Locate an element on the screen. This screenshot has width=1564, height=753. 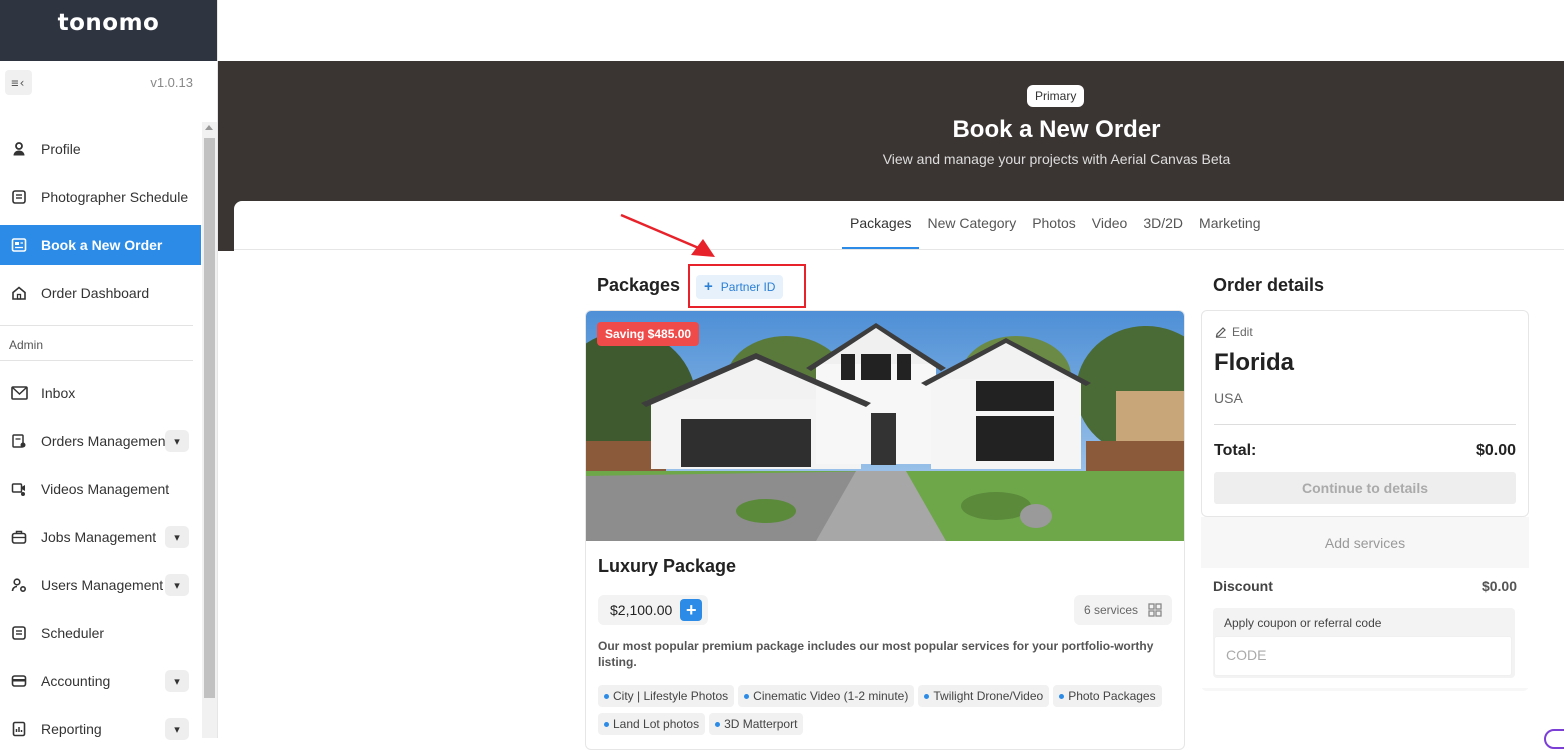
add-services-button: Add services is located at coordinates (1365, 543).